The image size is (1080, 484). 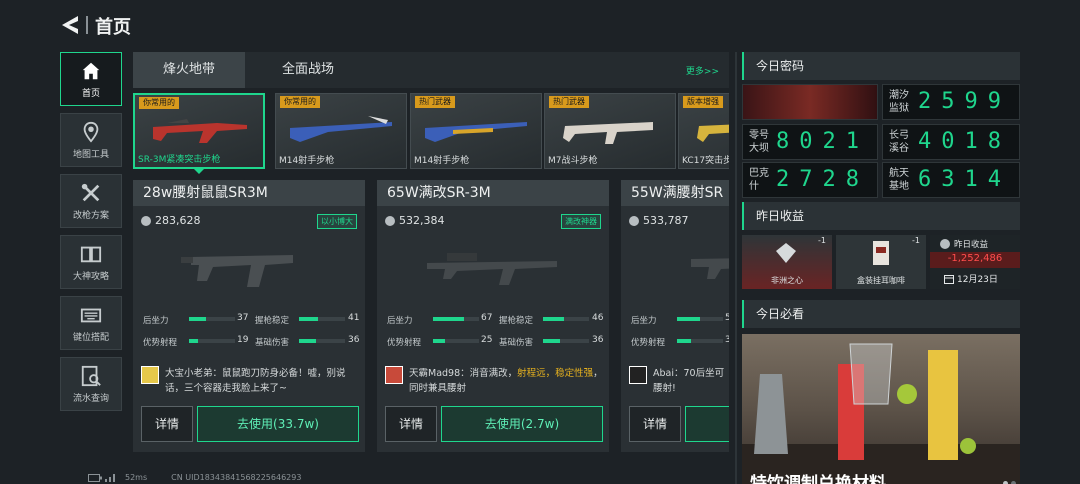 What do you see at coordinates (598, 318) in the screenshot?
I see `stat-value: 46` at bounding box center [598, 318].